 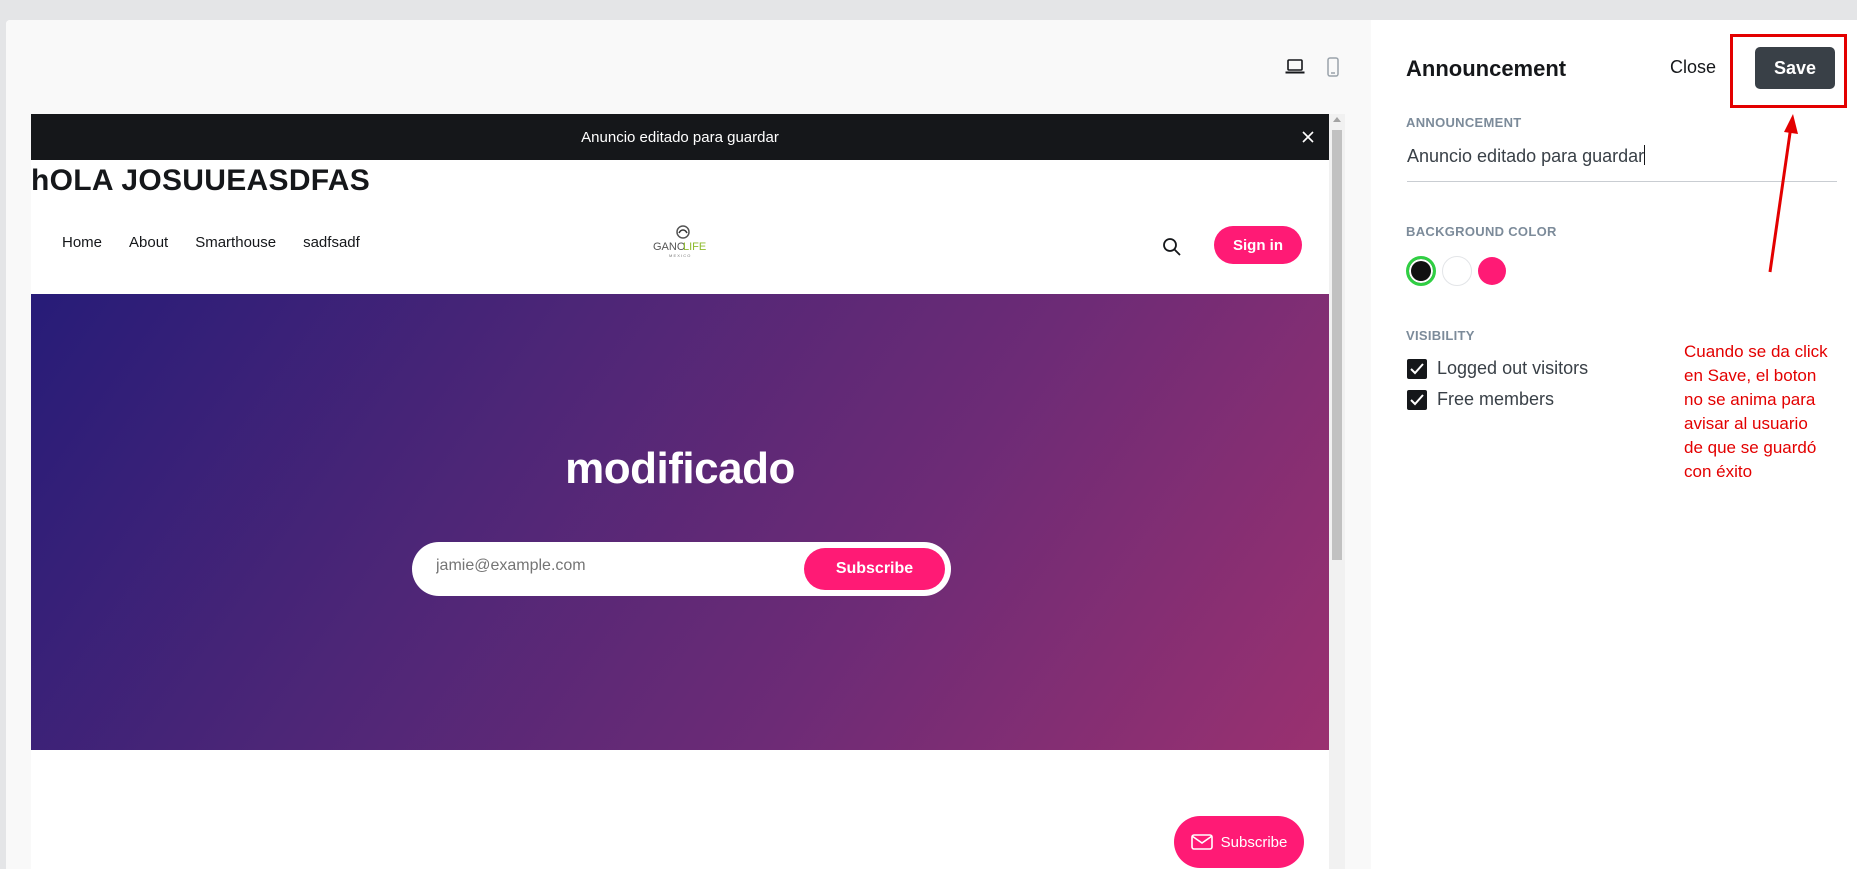 What do you see at coordinates (1464, 122) in the screenshot?
I see `announcement-label: ANNOUNCEMENT` at bounding box center [1464, 122].